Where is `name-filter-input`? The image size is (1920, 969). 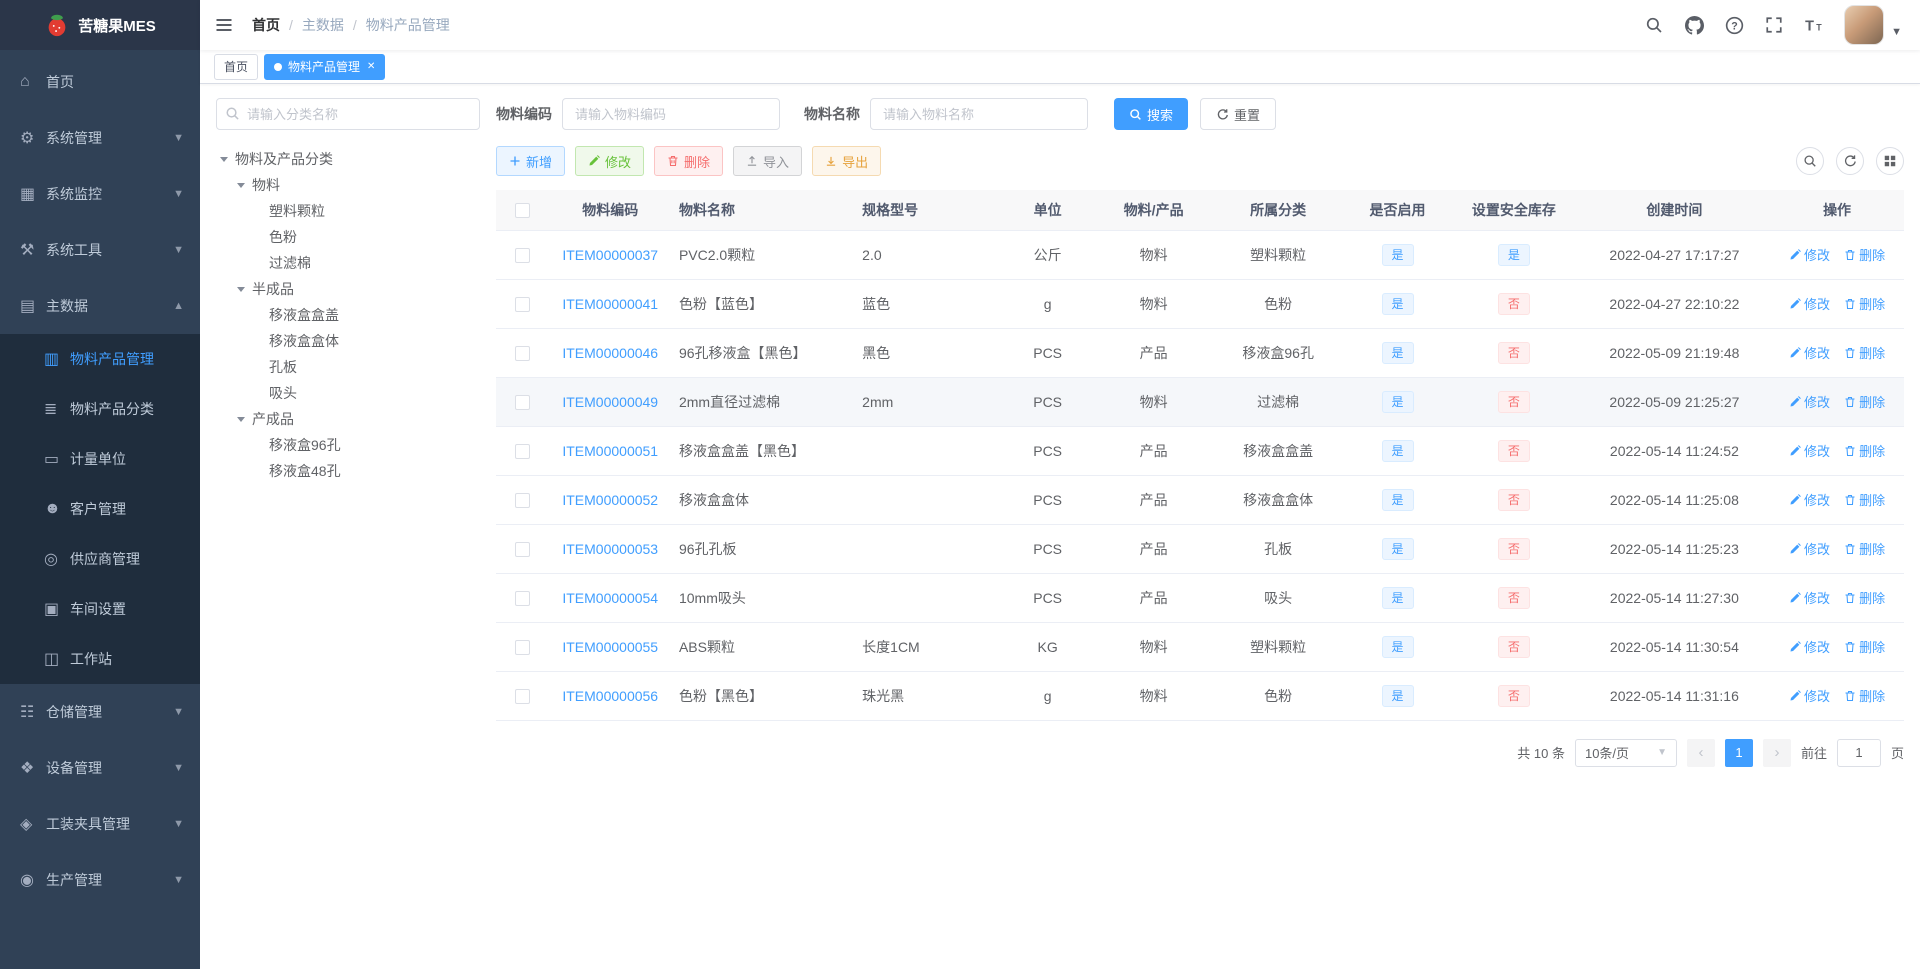 name-filter-input is located at coordinates (979, 114).